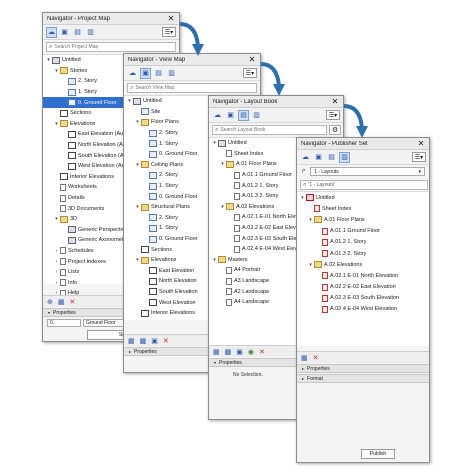 This screenshot has width=474, height=474. I want to click on fold-icon, so click(145, 207).